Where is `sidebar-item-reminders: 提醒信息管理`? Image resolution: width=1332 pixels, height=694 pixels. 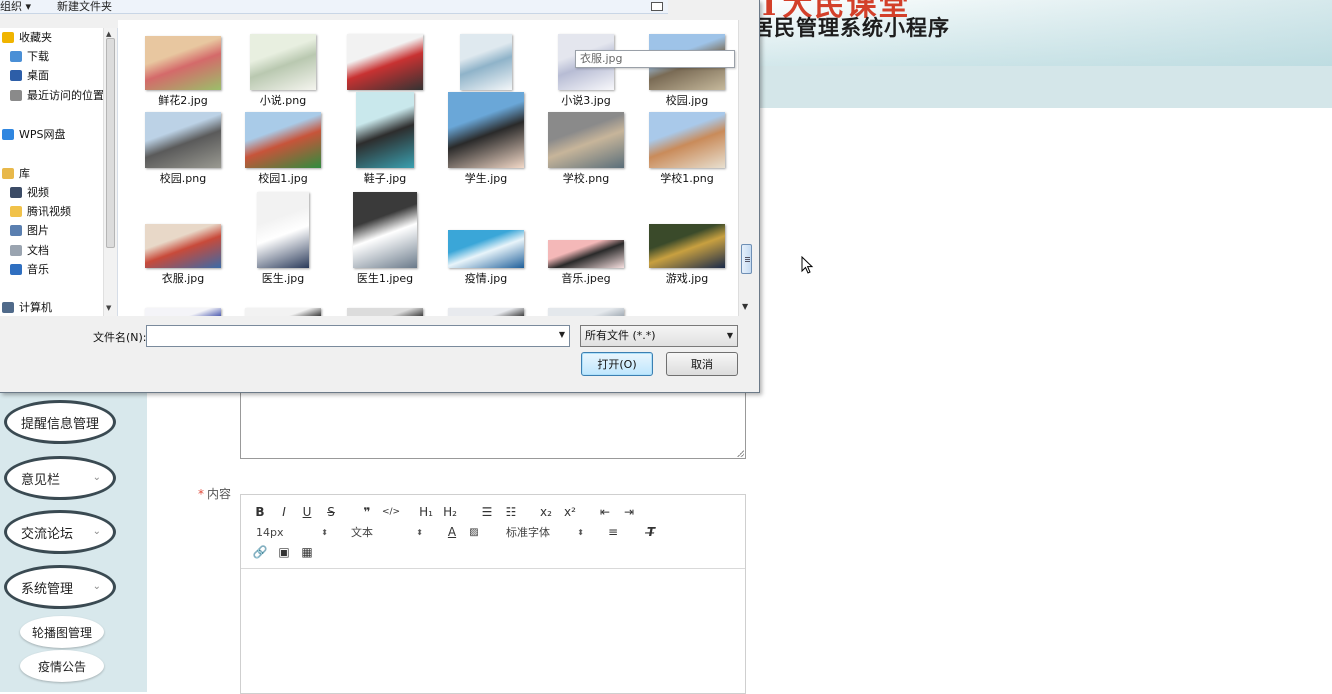
sidebar-item-reminders: 提醒信息管理 is located at coordinates (60, 422).